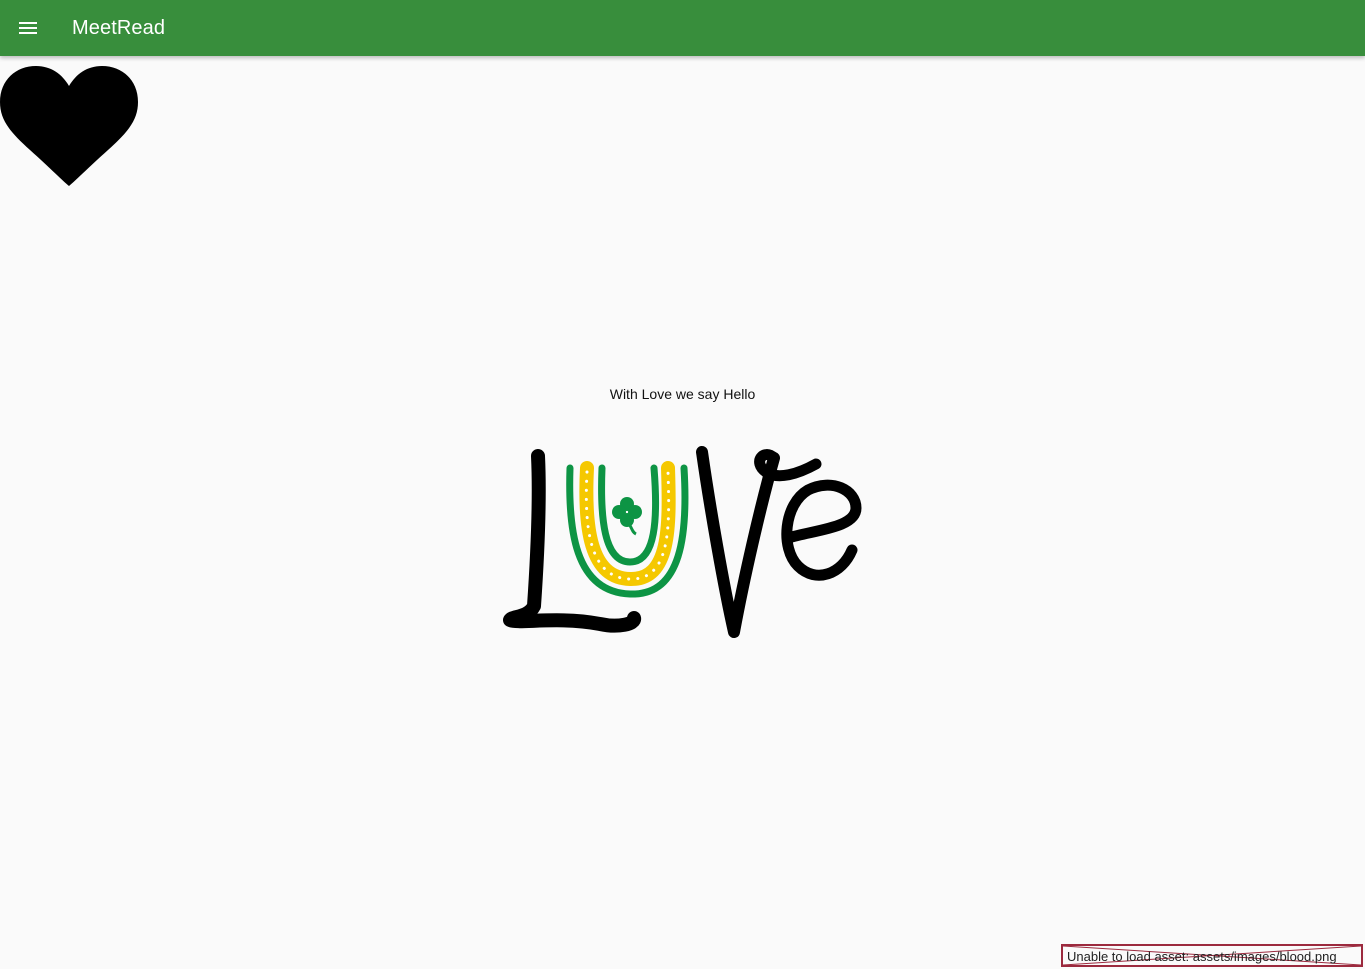 Image resolution: width=1365 pixels, height=969 pixels. Describe the element at coordinates (119, 27) in the screenshot. I see `app-title: MeetRead` at that location.